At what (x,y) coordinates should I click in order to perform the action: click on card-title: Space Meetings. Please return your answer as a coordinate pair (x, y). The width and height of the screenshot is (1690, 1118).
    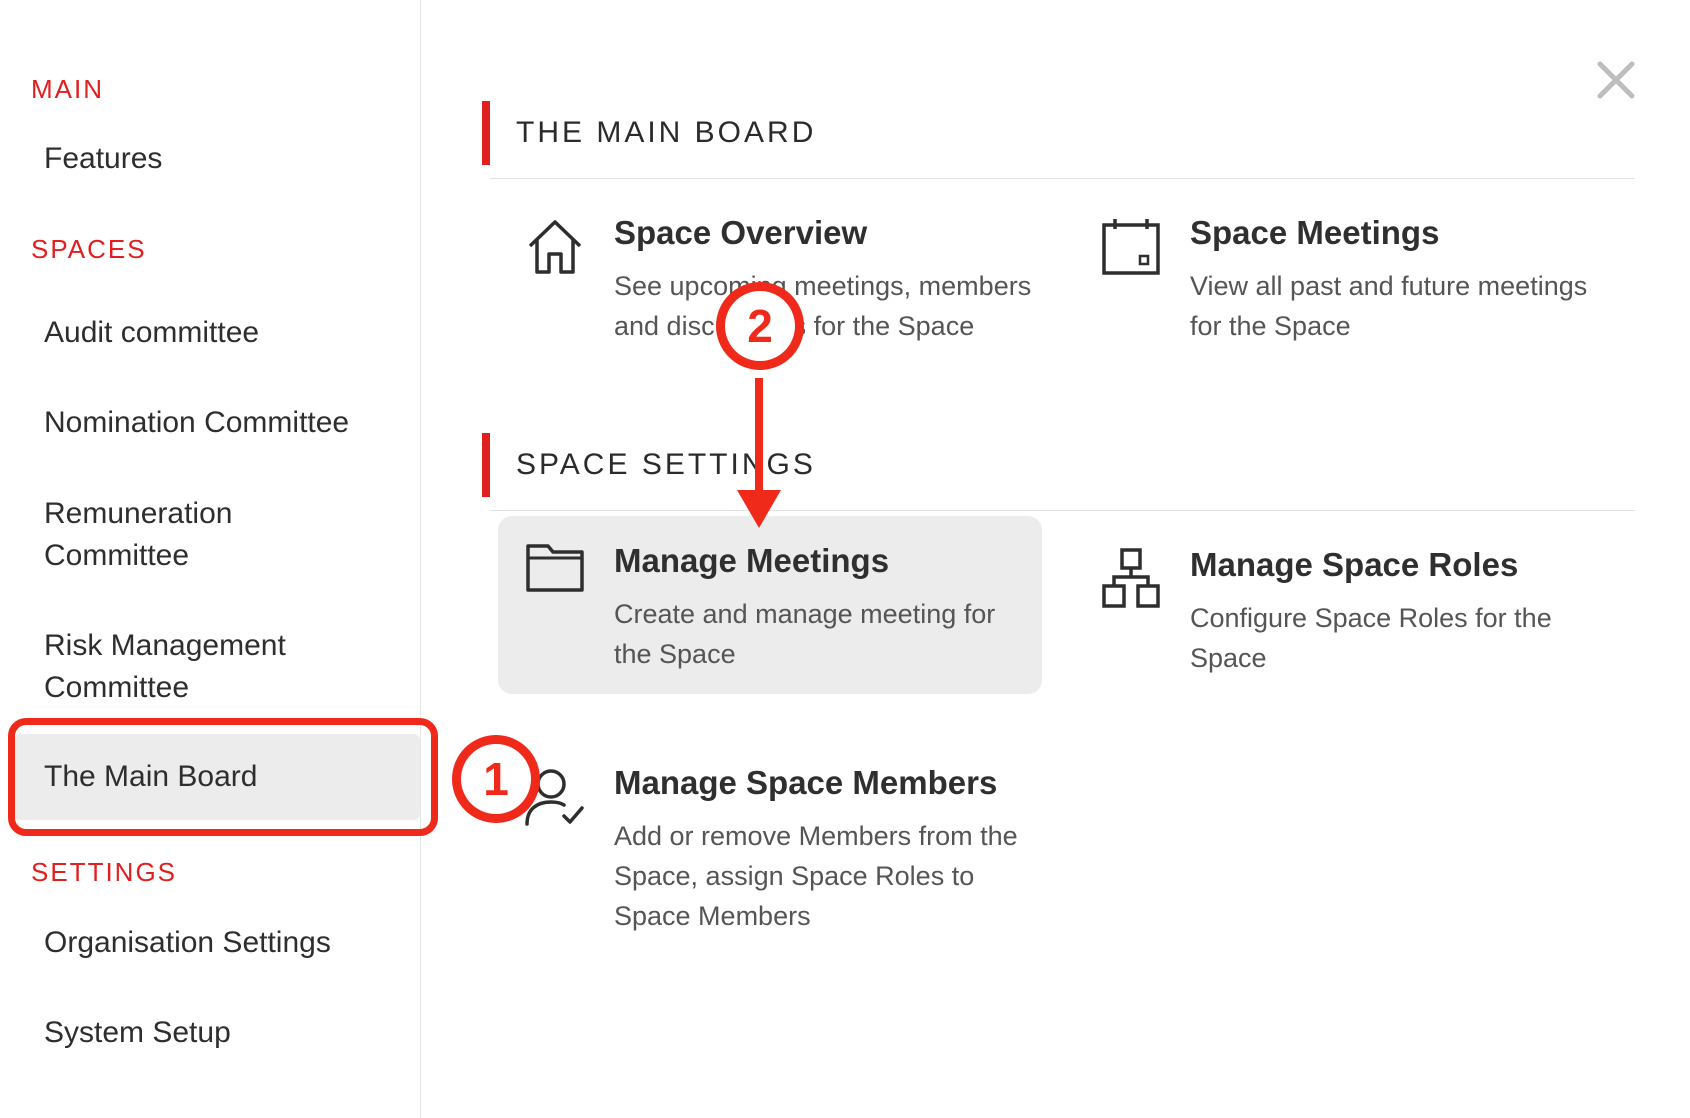
    Looking at the image, I should click on (1315, 232).